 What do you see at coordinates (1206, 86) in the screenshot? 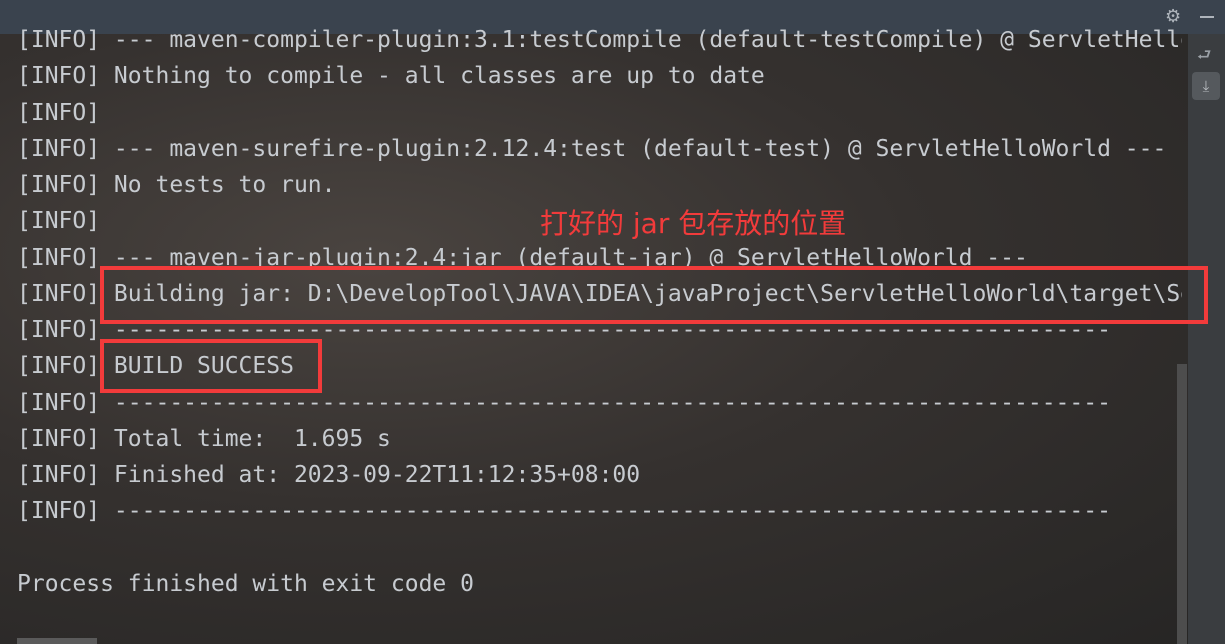
I see `scroll-to-end-icon: ⤓` at bounding box center [1206, 86].